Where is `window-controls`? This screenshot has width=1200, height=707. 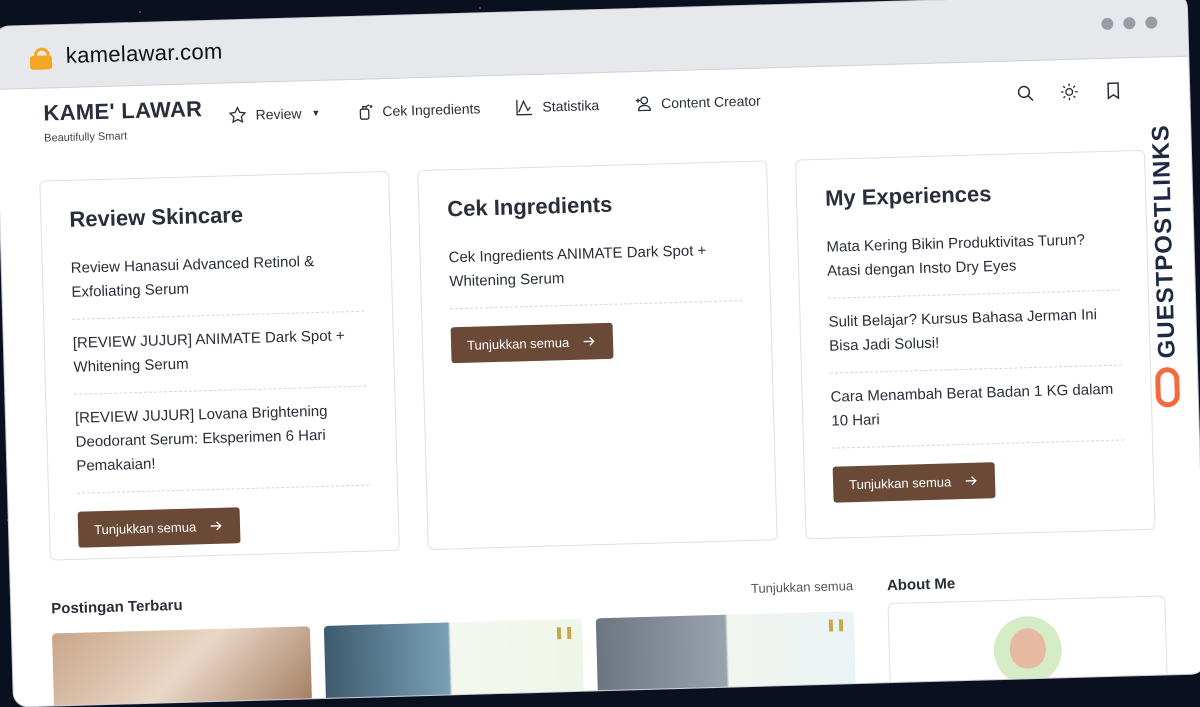 window-controls is located at coordinates (1129, 23).